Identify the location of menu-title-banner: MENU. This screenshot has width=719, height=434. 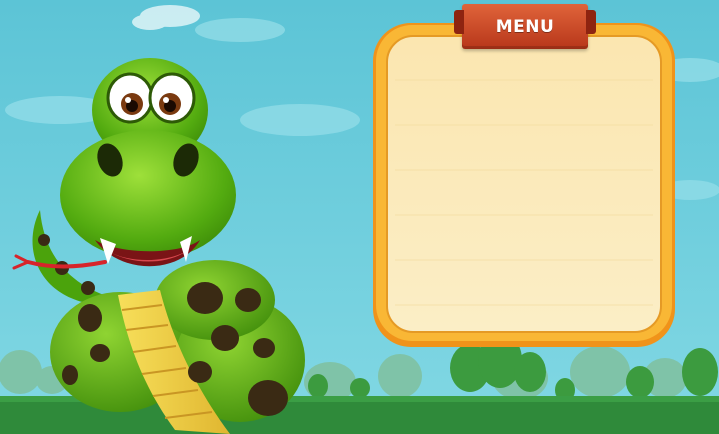
(525, 26).